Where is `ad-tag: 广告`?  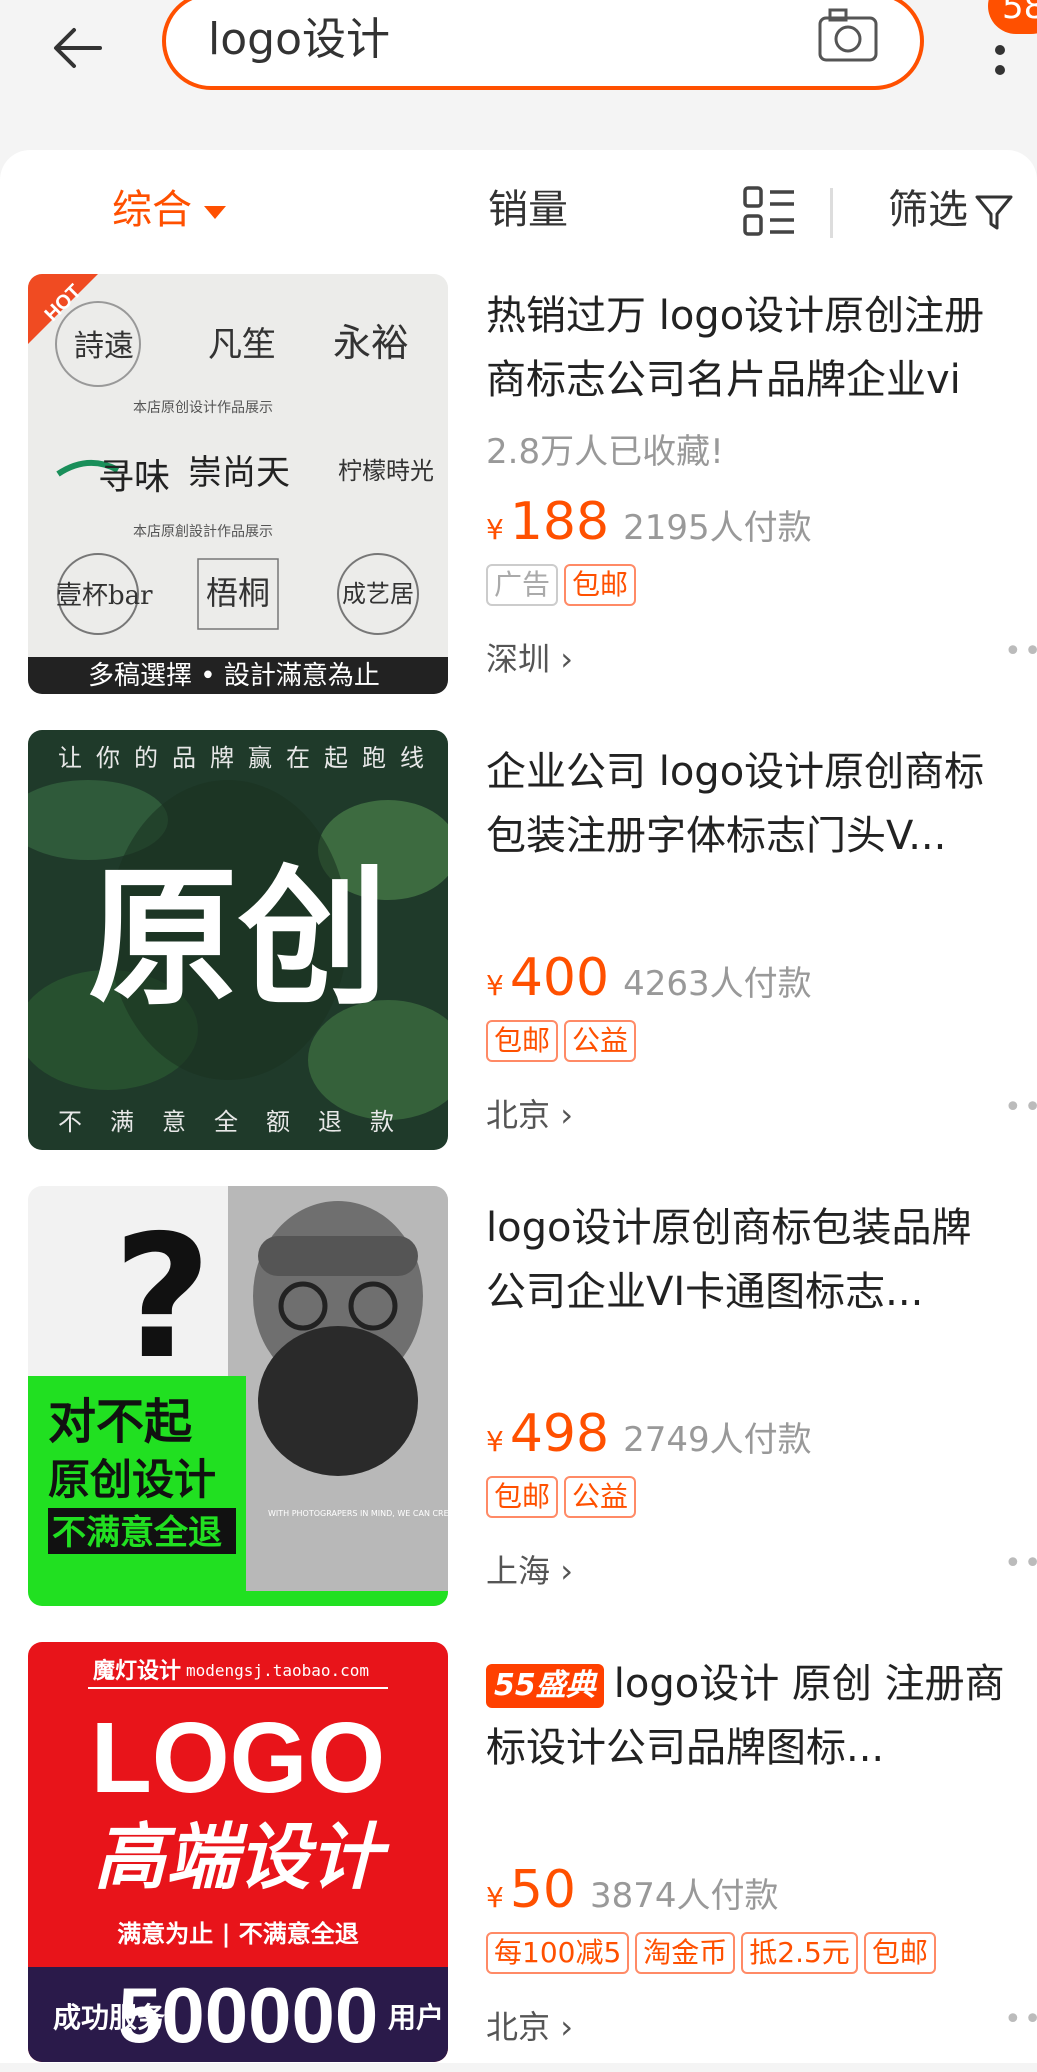 ad-tag: 广告 is located at coordinates (522, 585).